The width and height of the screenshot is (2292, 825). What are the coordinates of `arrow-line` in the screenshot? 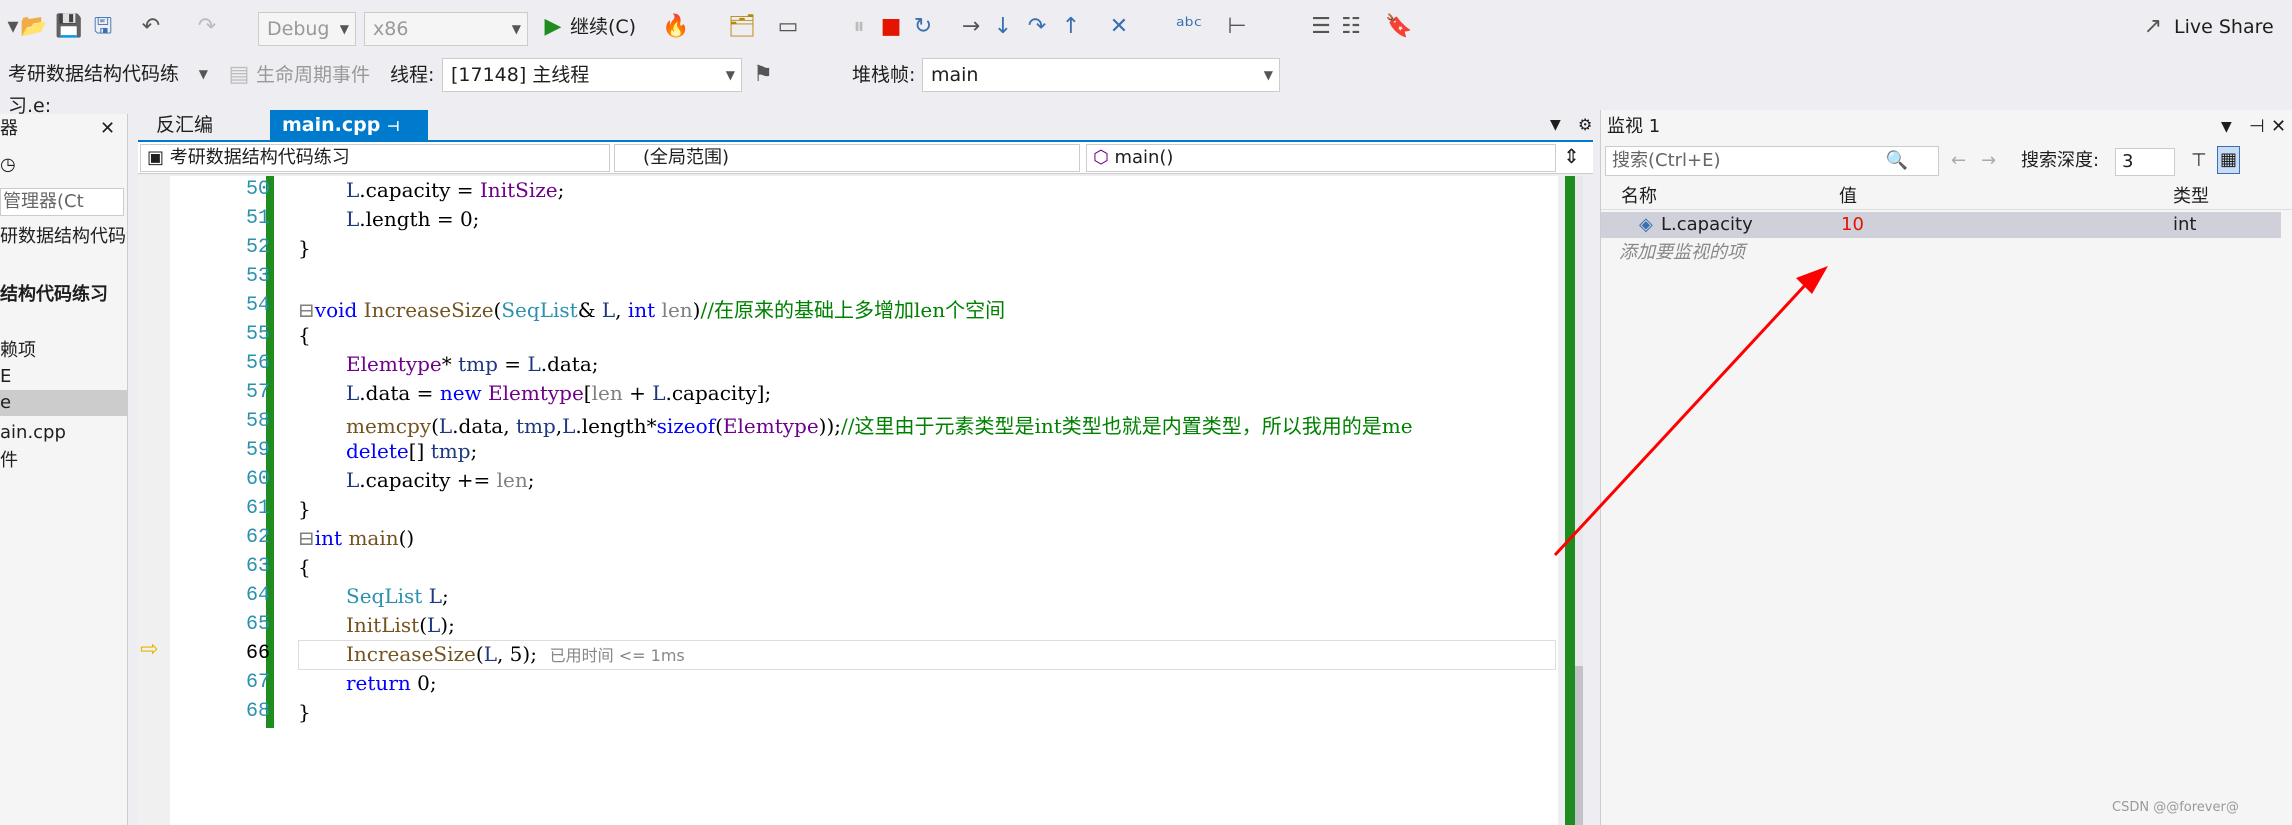 It's located at (1681, 418).